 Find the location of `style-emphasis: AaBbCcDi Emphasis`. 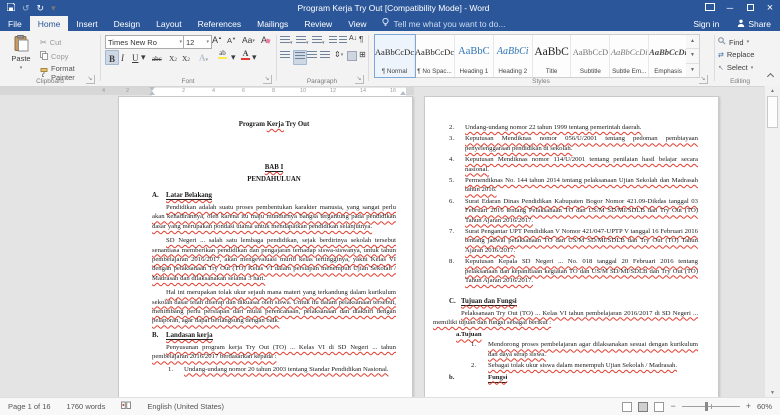

style-emphasis: AaBbCcDi Emphasis is located at coordinates (668, 56).